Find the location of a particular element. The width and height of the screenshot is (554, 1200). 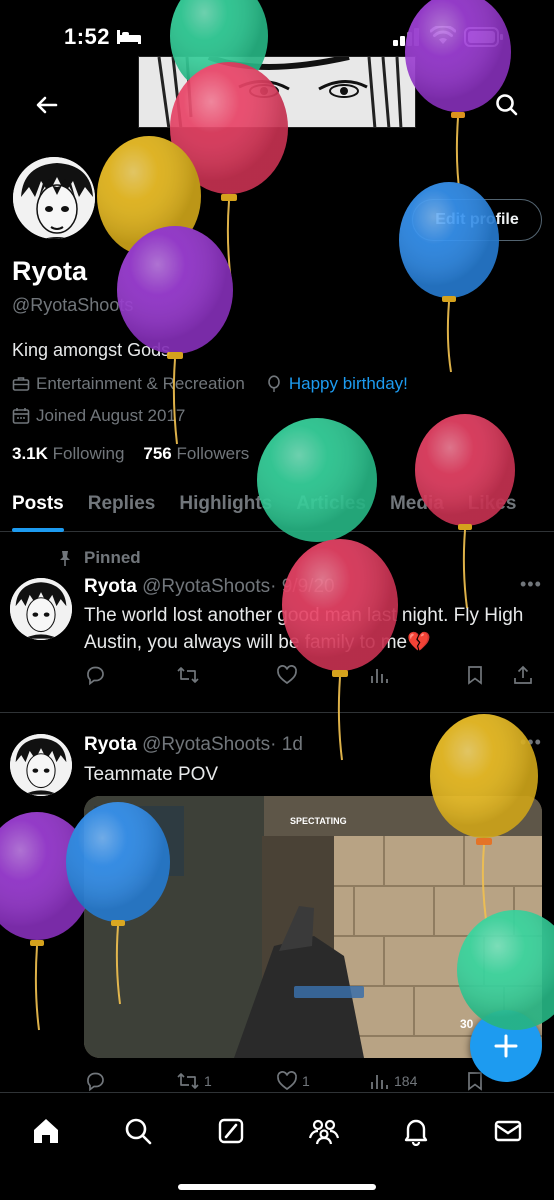

follow-stats: 3.1K Following 756 Followers is located at coordinates (130, 454).